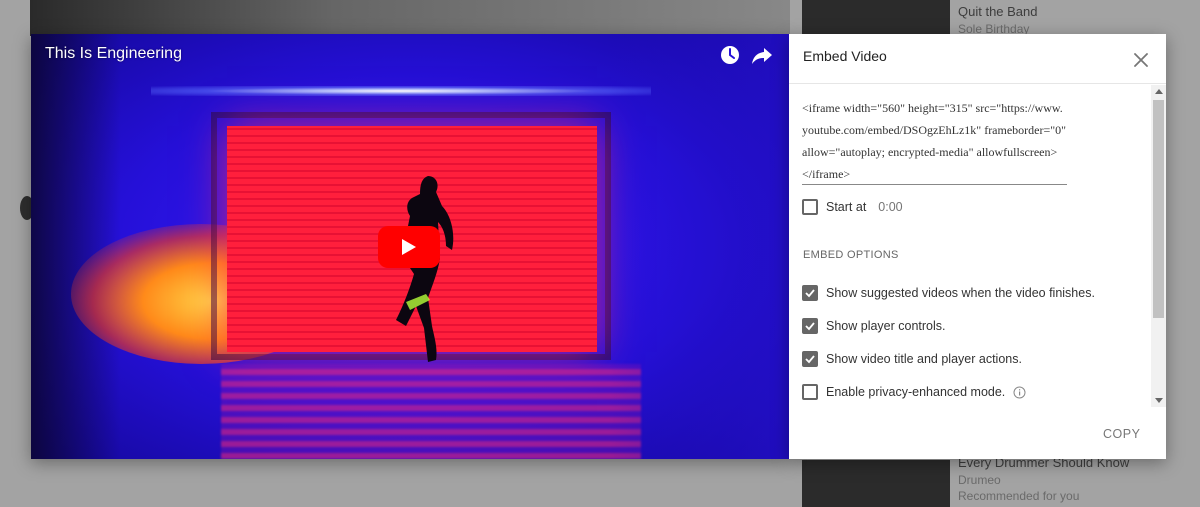 Image resolution: width=1200 pixels, height=507 pixels. What do you see at coordinates (431, 411) in the screenshot?
I see `video-frame-reflection` at bounding box center [431, 411].